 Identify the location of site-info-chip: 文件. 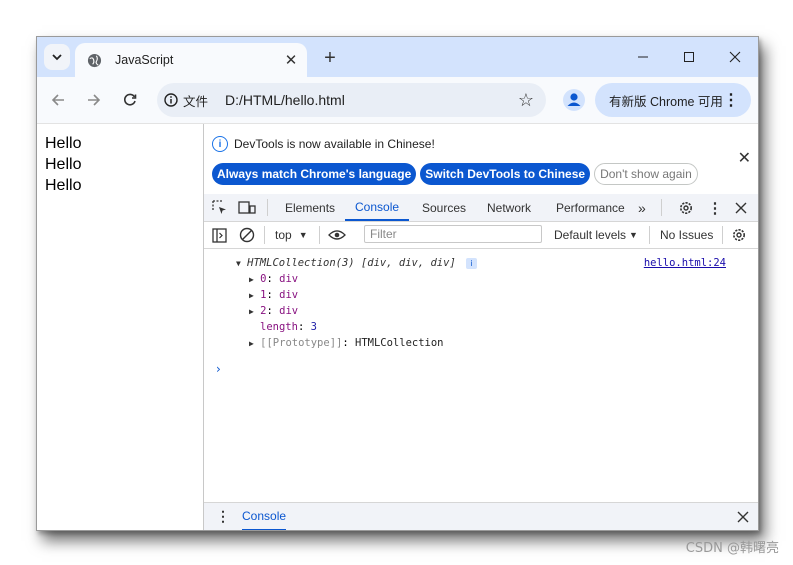
(186, 100).